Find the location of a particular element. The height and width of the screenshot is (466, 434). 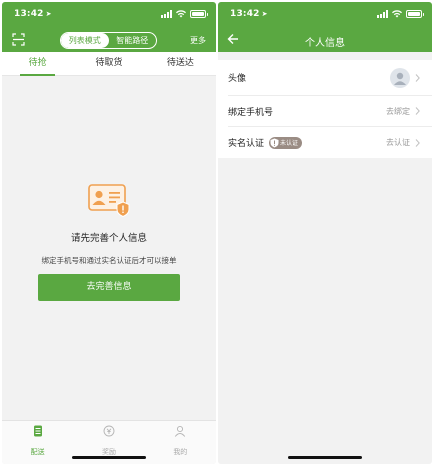

row-bind-phone: 绑定手机号 去绑定 is located at coordinates (330, 111).